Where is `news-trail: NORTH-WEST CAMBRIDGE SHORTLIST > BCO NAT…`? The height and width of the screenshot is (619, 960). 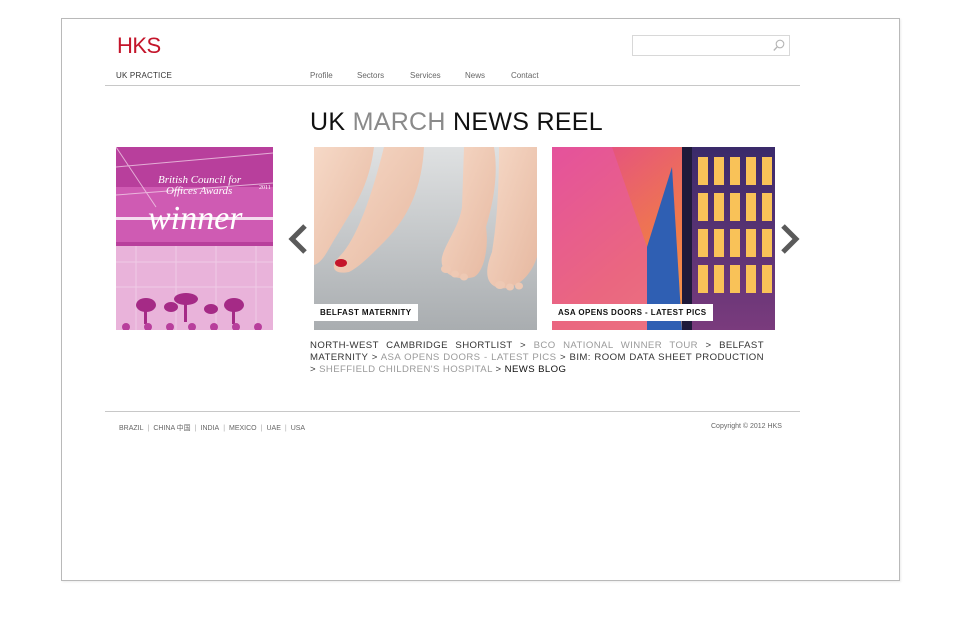 news-trail: NORTH-WEST CAMBRIDGE SHORTLIST > BCO NAT… is located at coordinates (537, 358).